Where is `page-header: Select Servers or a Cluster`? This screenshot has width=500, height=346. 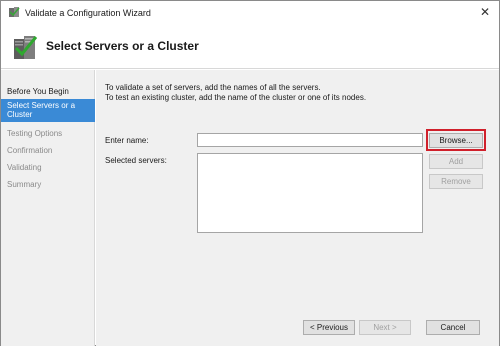
page-header: Select Servers or a Cluster is located at coordinates (250, 47).